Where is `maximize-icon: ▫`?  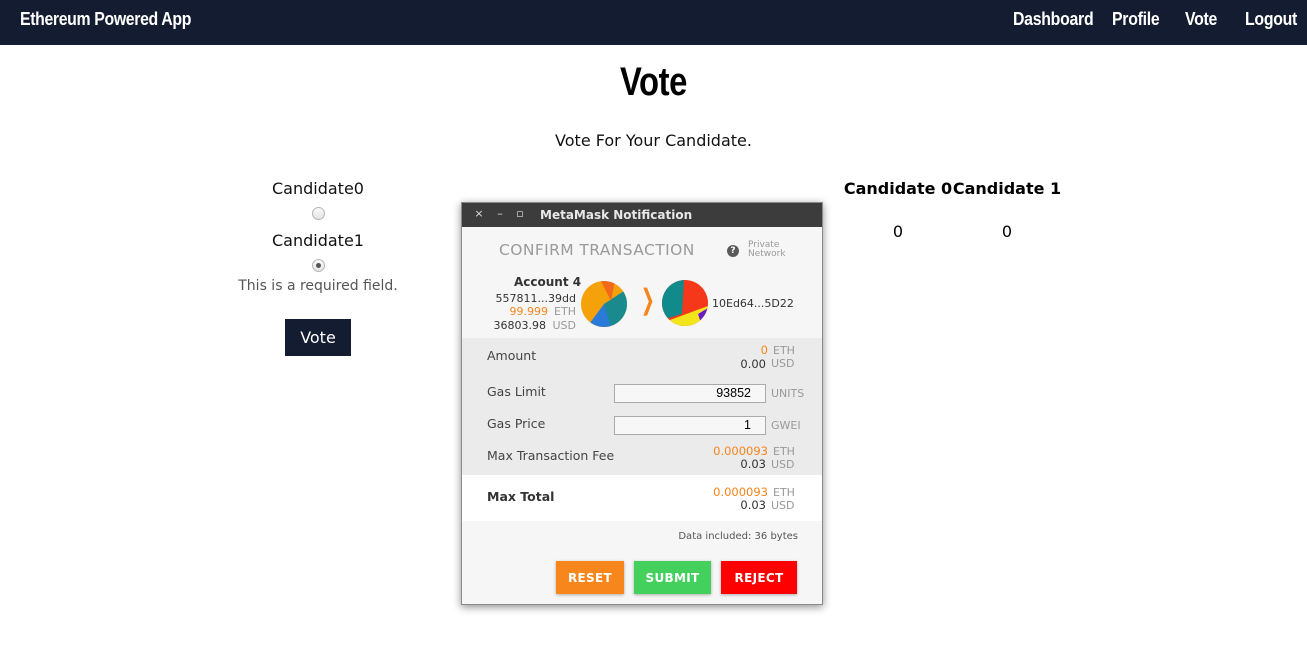 maximize-icon: ▫ is located at coordinates (520, 214).